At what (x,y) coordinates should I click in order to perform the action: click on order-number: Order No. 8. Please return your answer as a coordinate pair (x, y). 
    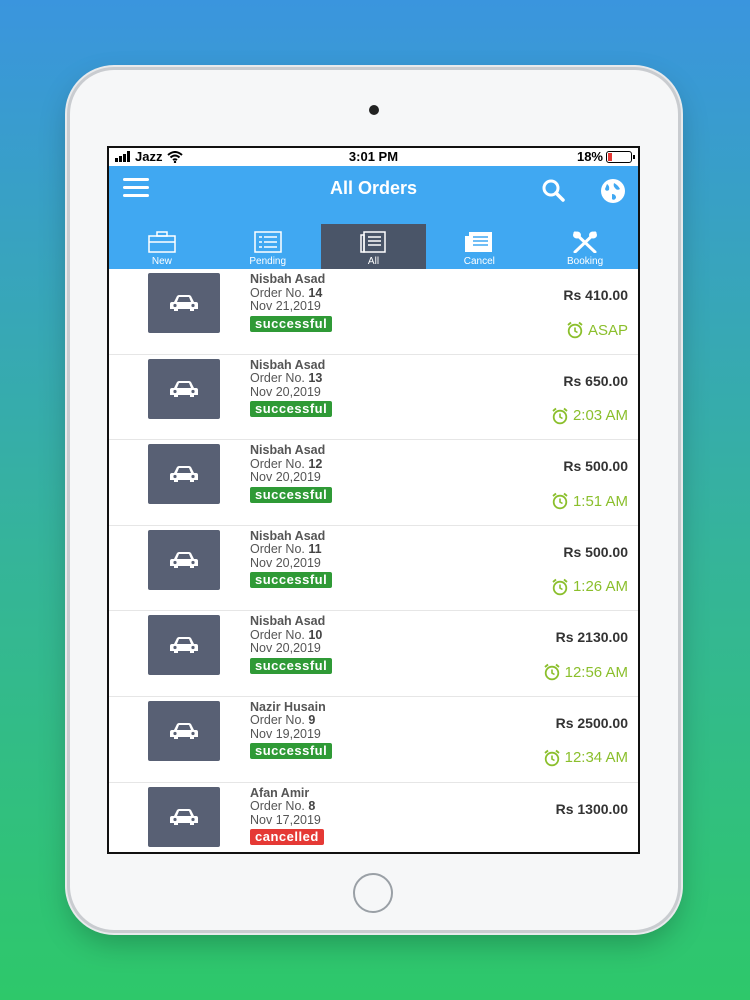
    Looking at the image, I should click on (287, 806).